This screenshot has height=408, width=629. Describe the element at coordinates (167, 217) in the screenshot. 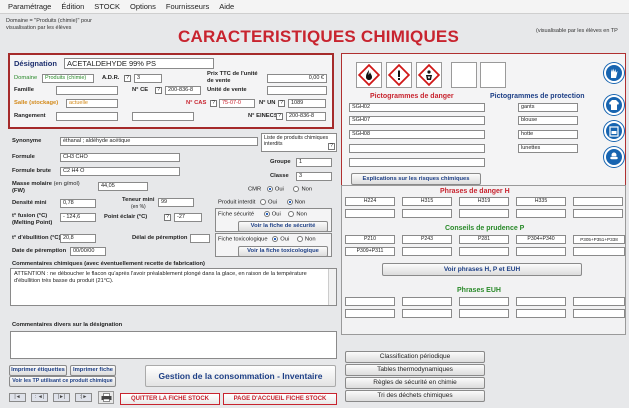

I see `eclair-help-icon: ?` at that location.